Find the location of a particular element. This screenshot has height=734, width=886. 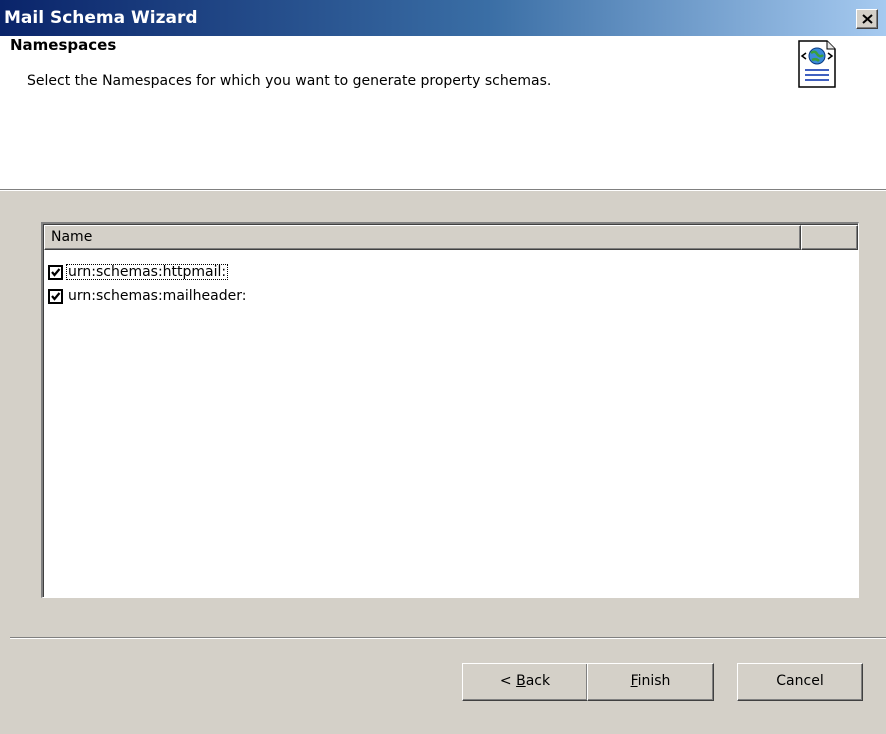

footer-divider-highlight is located at coordinates (448, 638).